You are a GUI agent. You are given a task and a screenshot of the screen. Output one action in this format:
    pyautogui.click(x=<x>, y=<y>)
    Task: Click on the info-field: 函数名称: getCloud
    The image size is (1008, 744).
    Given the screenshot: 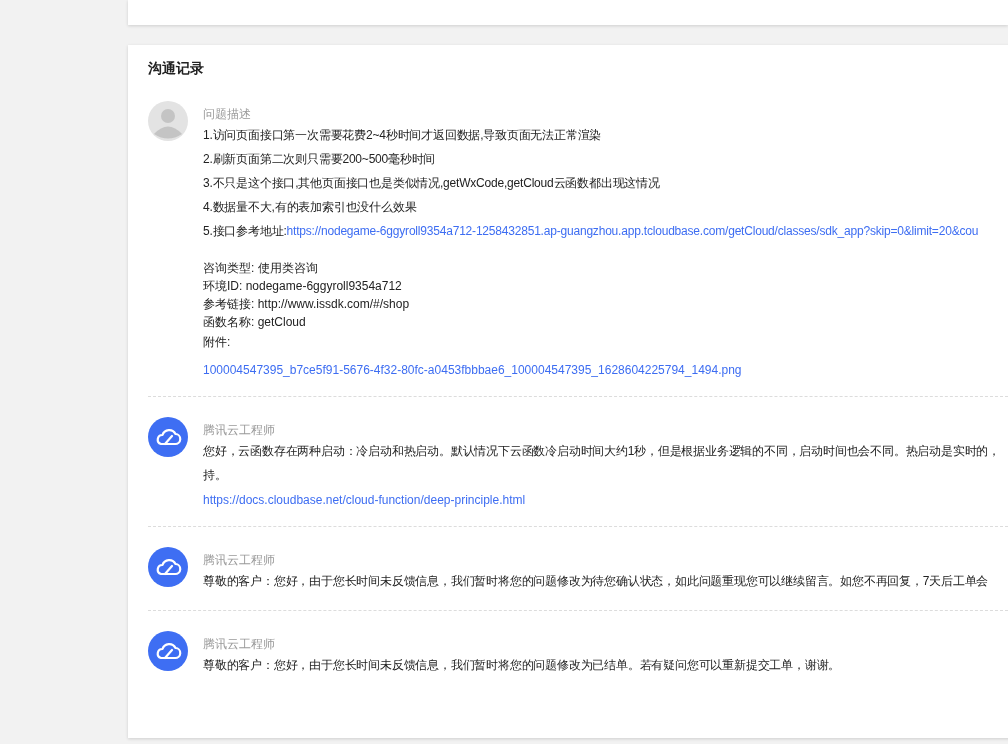 What is the action you would take?
    pyautogui.click(x=306, y=322)
    